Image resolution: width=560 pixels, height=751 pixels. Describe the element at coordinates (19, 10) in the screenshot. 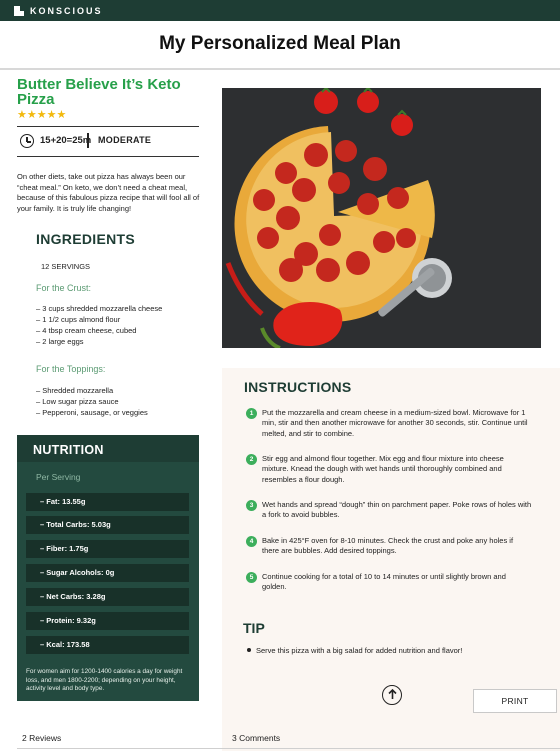

I see `konscious-logo-icon` at that location.